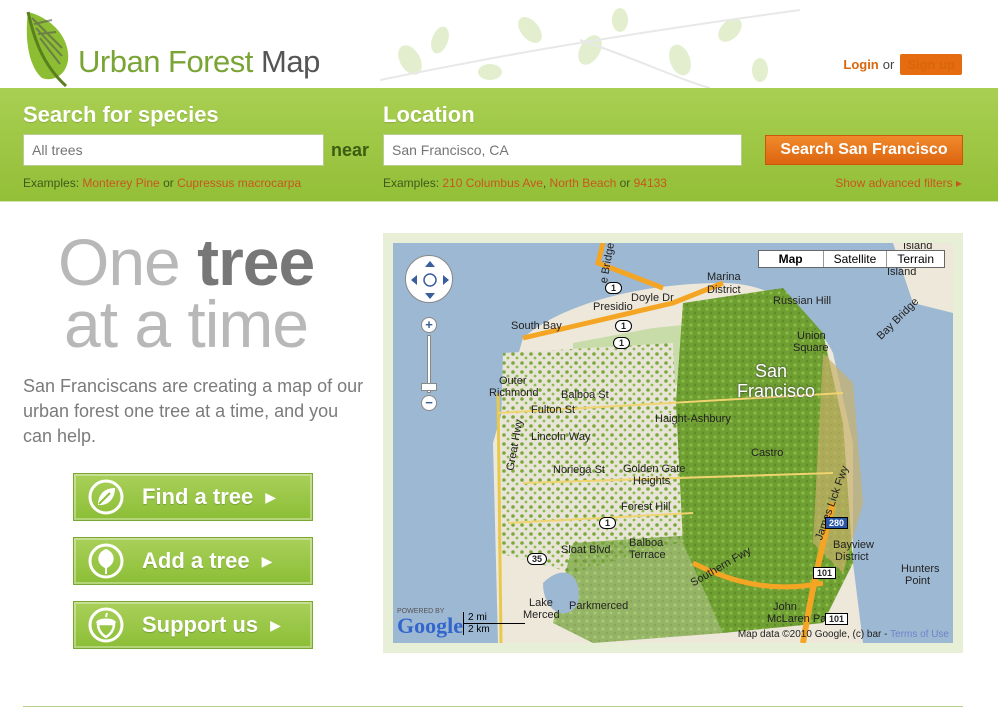 The height and width of the screenshot is (707, 998). Describe the element at coordinates (586, 550) in the screenshot. I see `map-label: Sloat Blvd` at that location.